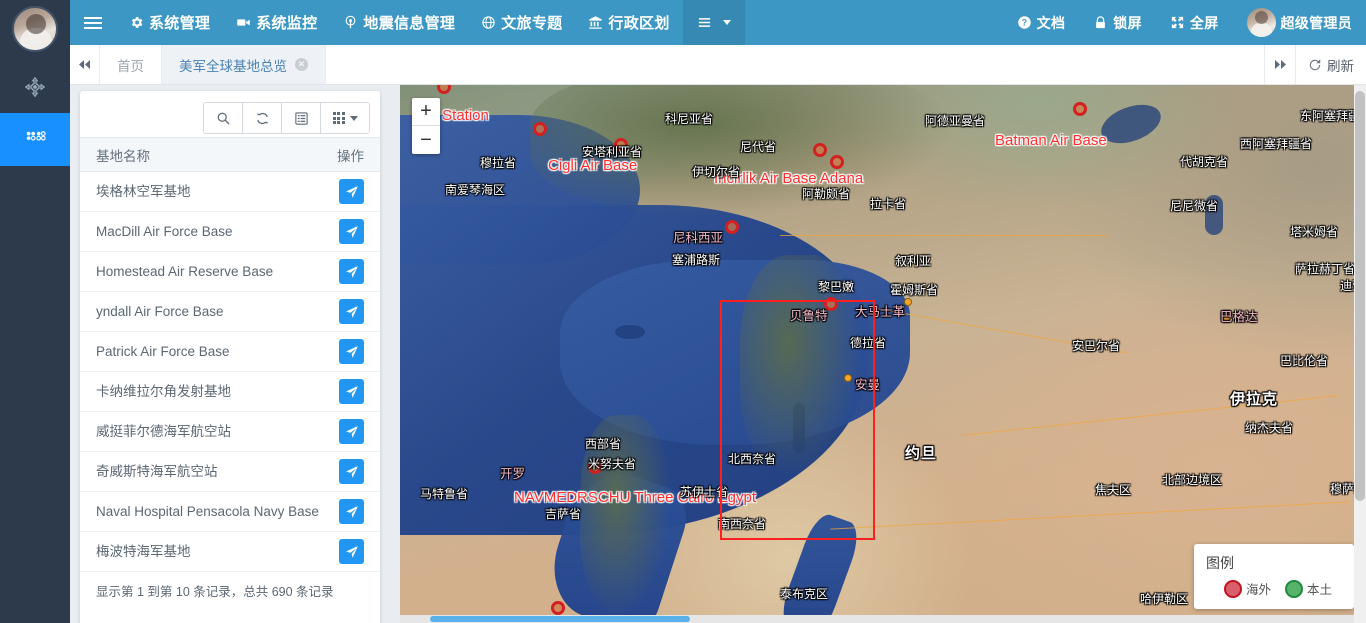 The width and height of the screenshot is (1366, 623). I want to click on table-row: 埃格林空军基地, so click(230, 192).